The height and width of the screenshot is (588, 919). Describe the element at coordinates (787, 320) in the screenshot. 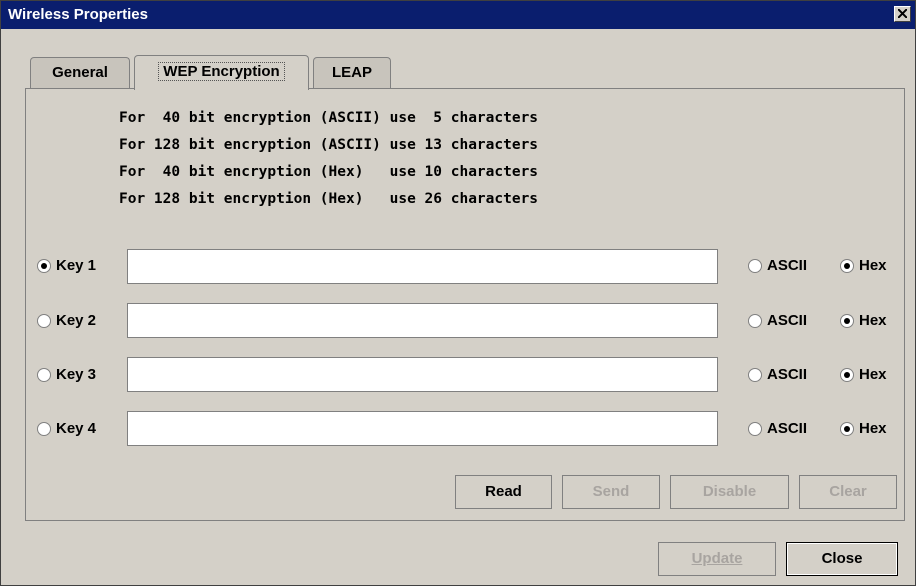

I see `key2-ascii-label: ASCII` at that location.